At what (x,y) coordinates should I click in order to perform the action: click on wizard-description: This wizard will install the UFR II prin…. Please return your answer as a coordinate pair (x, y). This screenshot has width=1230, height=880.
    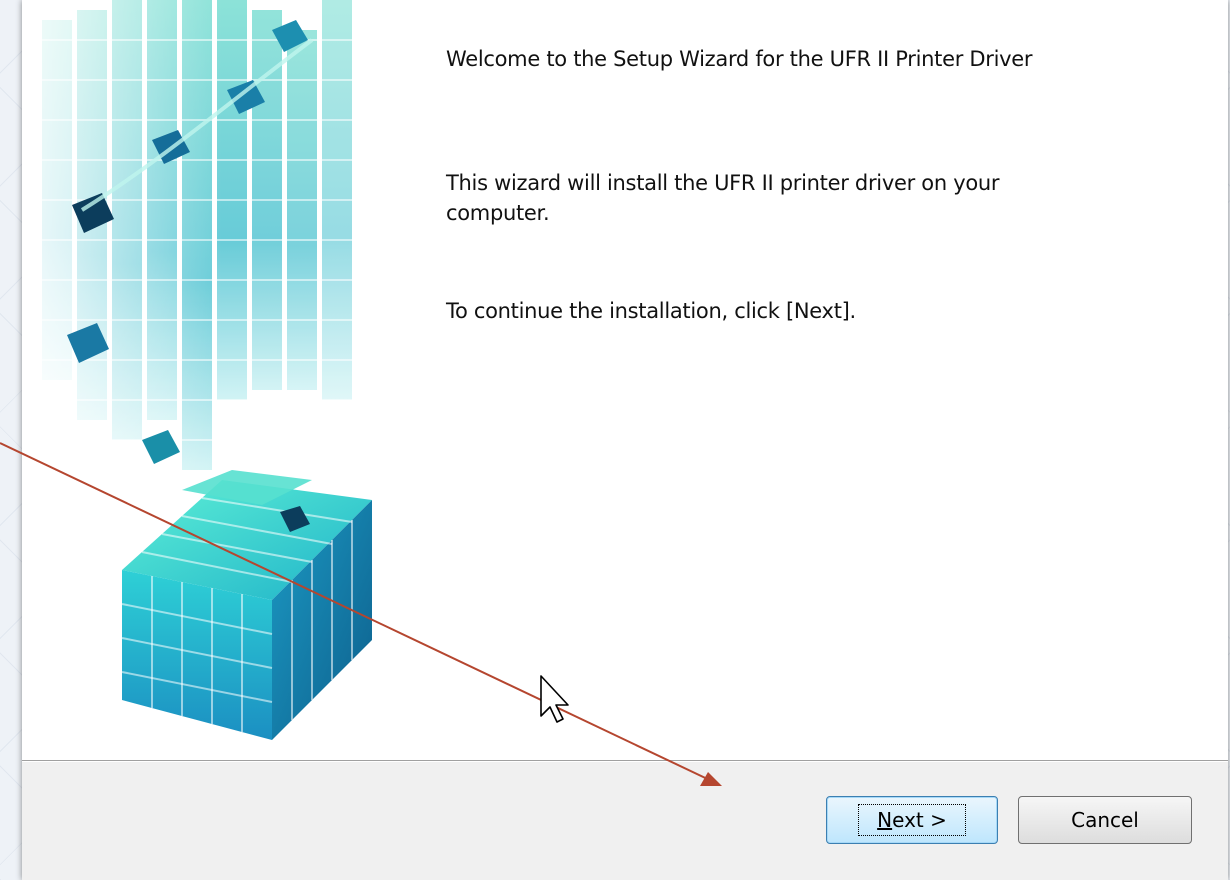
    Looking at the image, I should click on (723, 198).